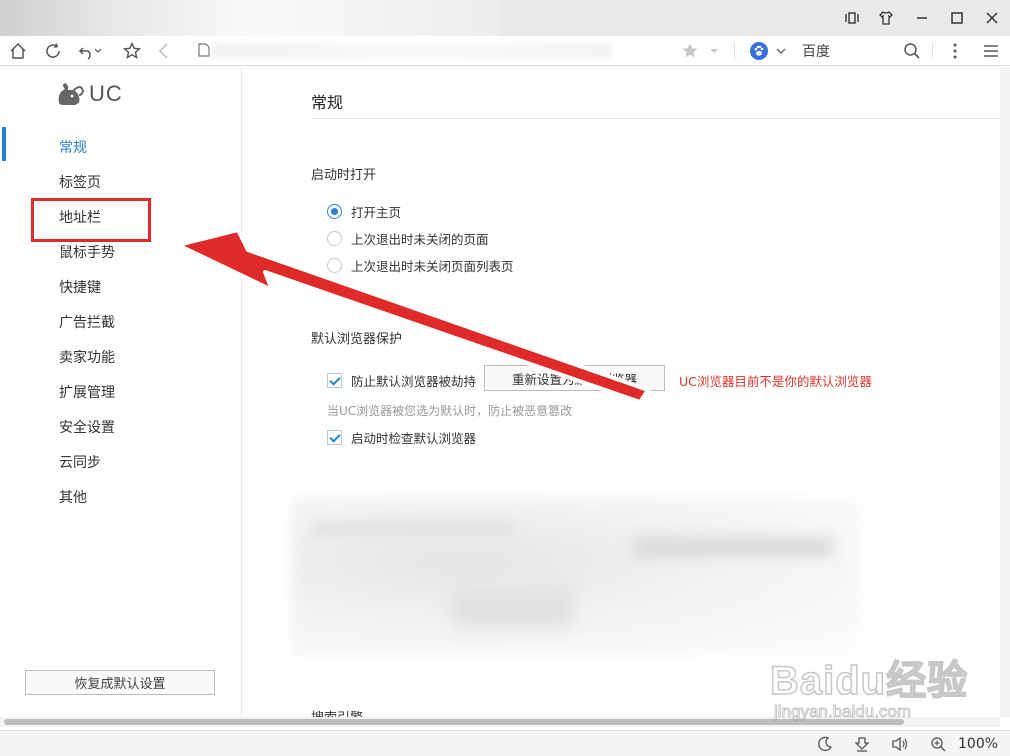  What do you see at coordinates (938, 744) in the screenshot?
I see `zoom-icon` at bounding box center [938, 744].